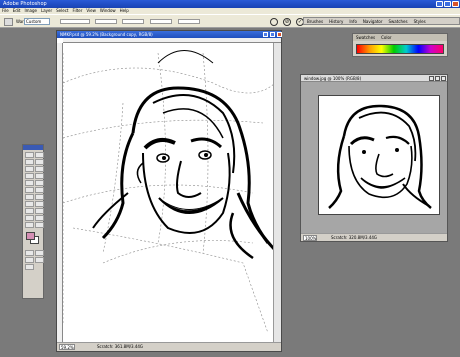 The image size is (460, 357). Describe the element at coordinates (29, 155) in the screenshot. I see `marquee-tool-icon` at that location.